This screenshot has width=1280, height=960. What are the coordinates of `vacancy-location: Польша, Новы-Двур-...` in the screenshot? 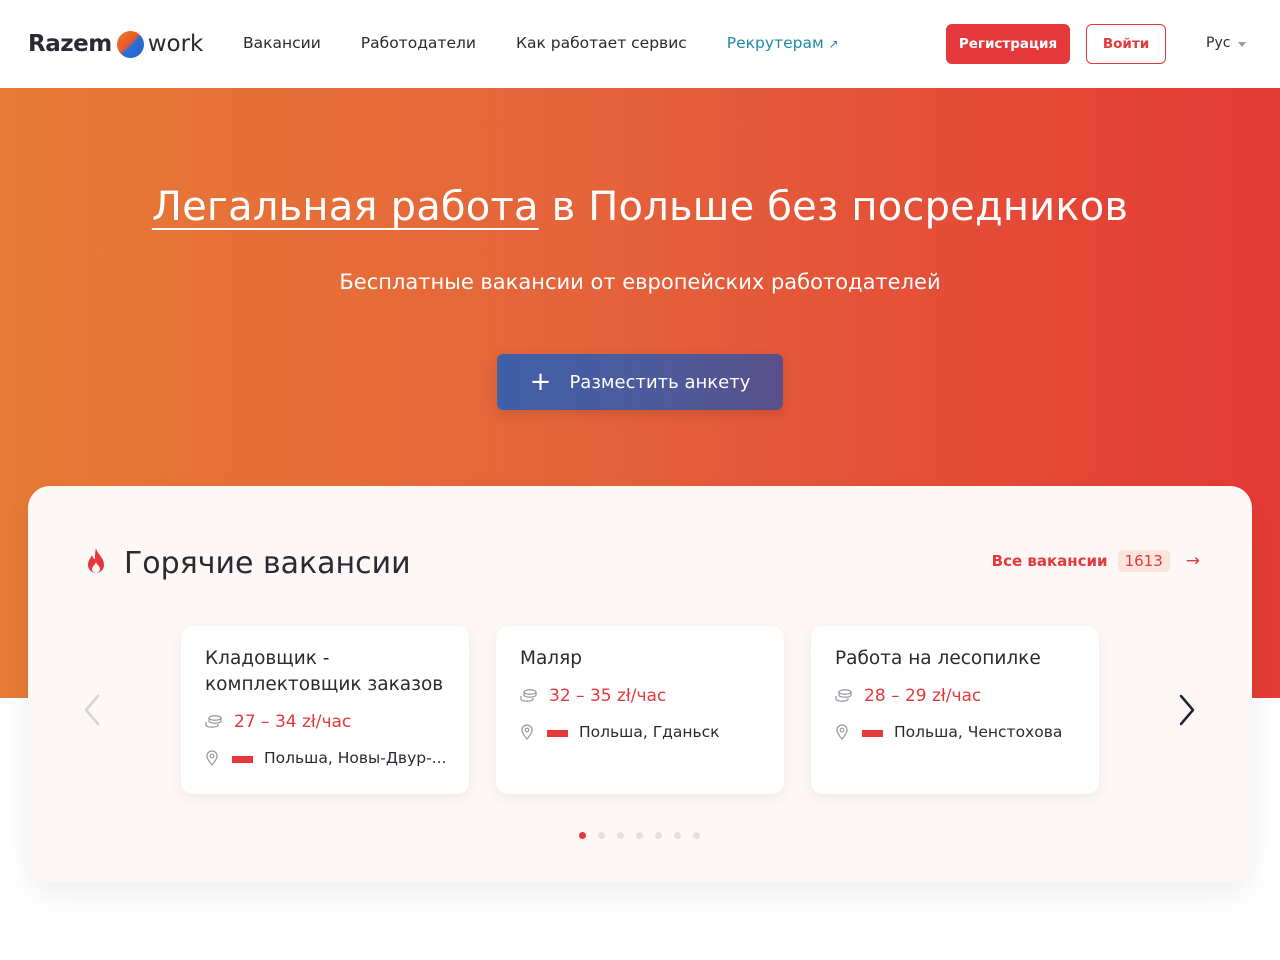 It's located at (325, 758).